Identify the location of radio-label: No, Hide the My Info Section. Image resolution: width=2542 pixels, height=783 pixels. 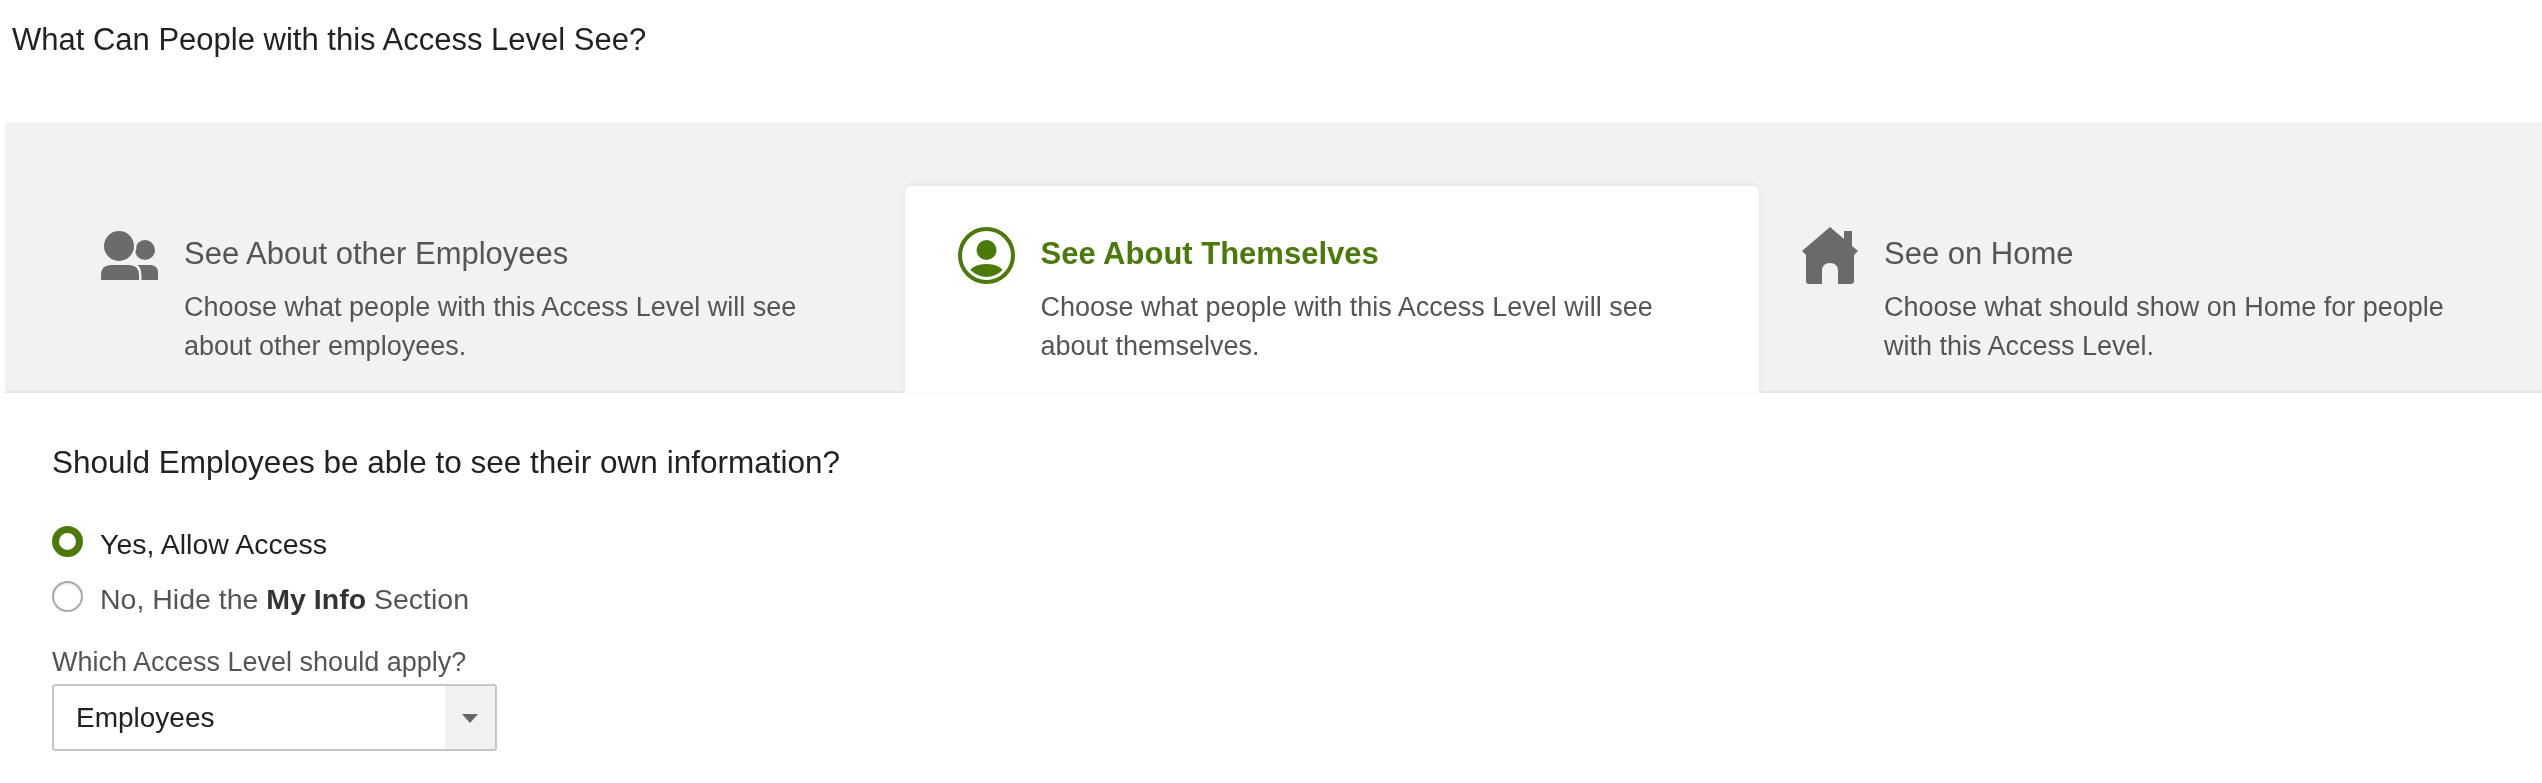
(285, 599).